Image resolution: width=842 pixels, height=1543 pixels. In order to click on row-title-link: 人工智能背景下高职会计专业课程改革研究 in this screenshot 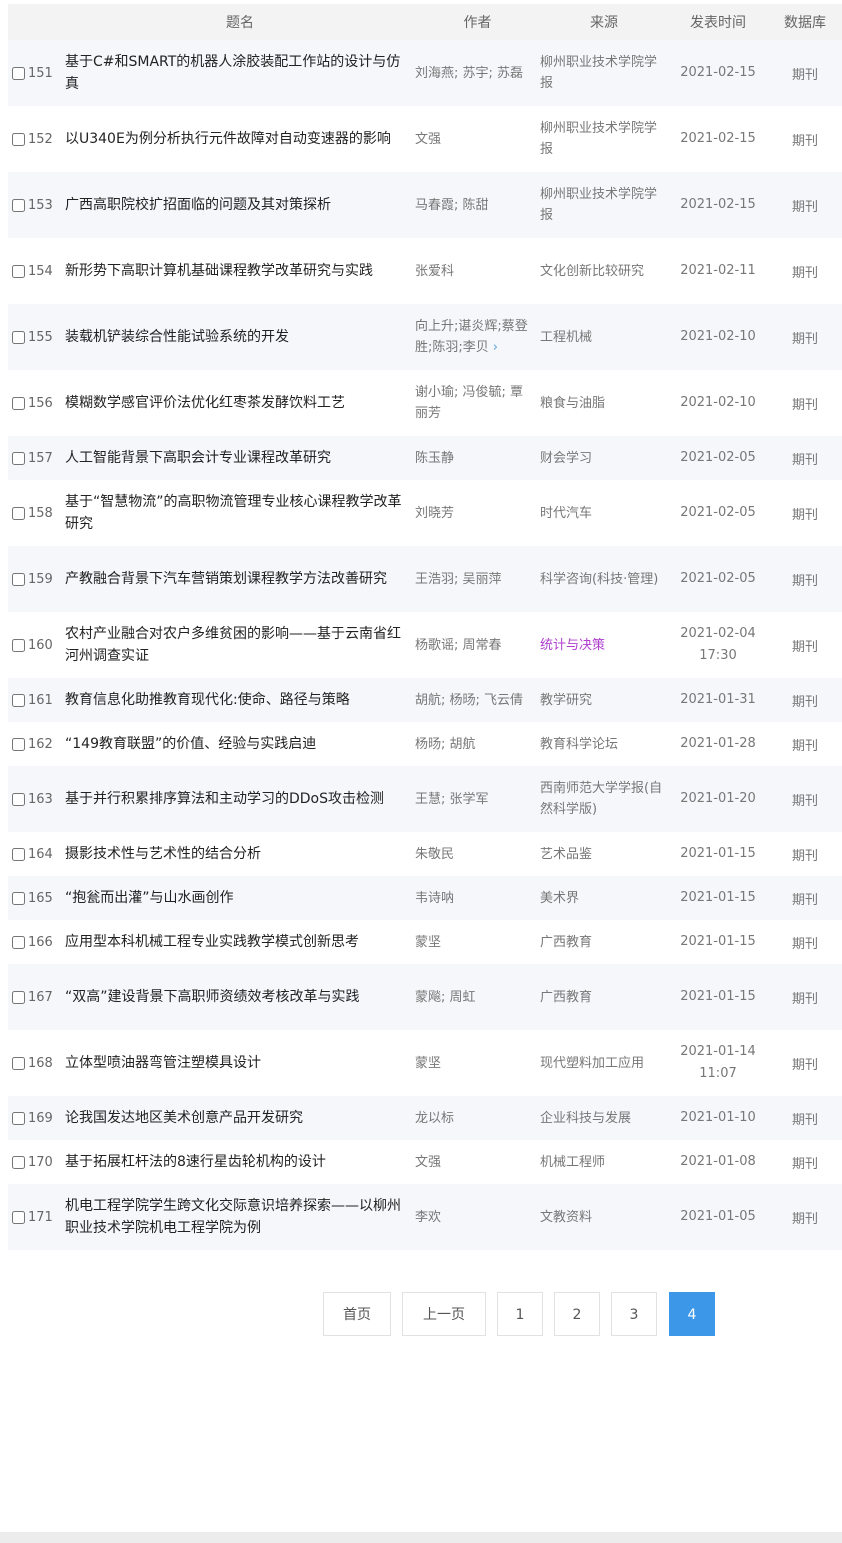, I will do `click(240, 458)`.